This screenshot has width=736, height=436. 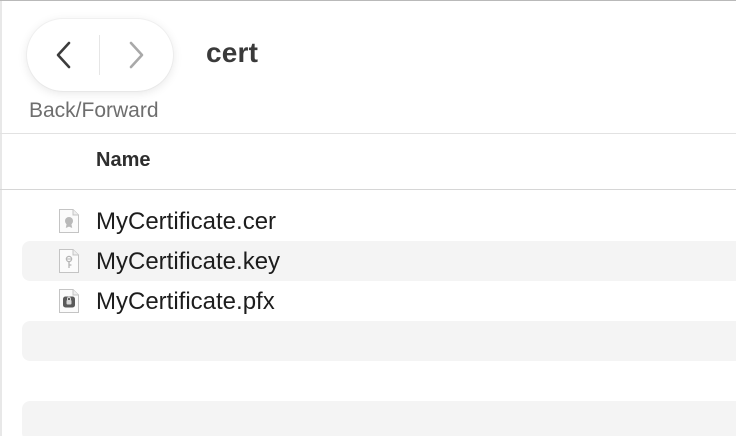 What do you see at coordinates (185, 301) in the screenshot?
I see `file-name: MyCertificate.pfx` at bounding box center [185, 301].